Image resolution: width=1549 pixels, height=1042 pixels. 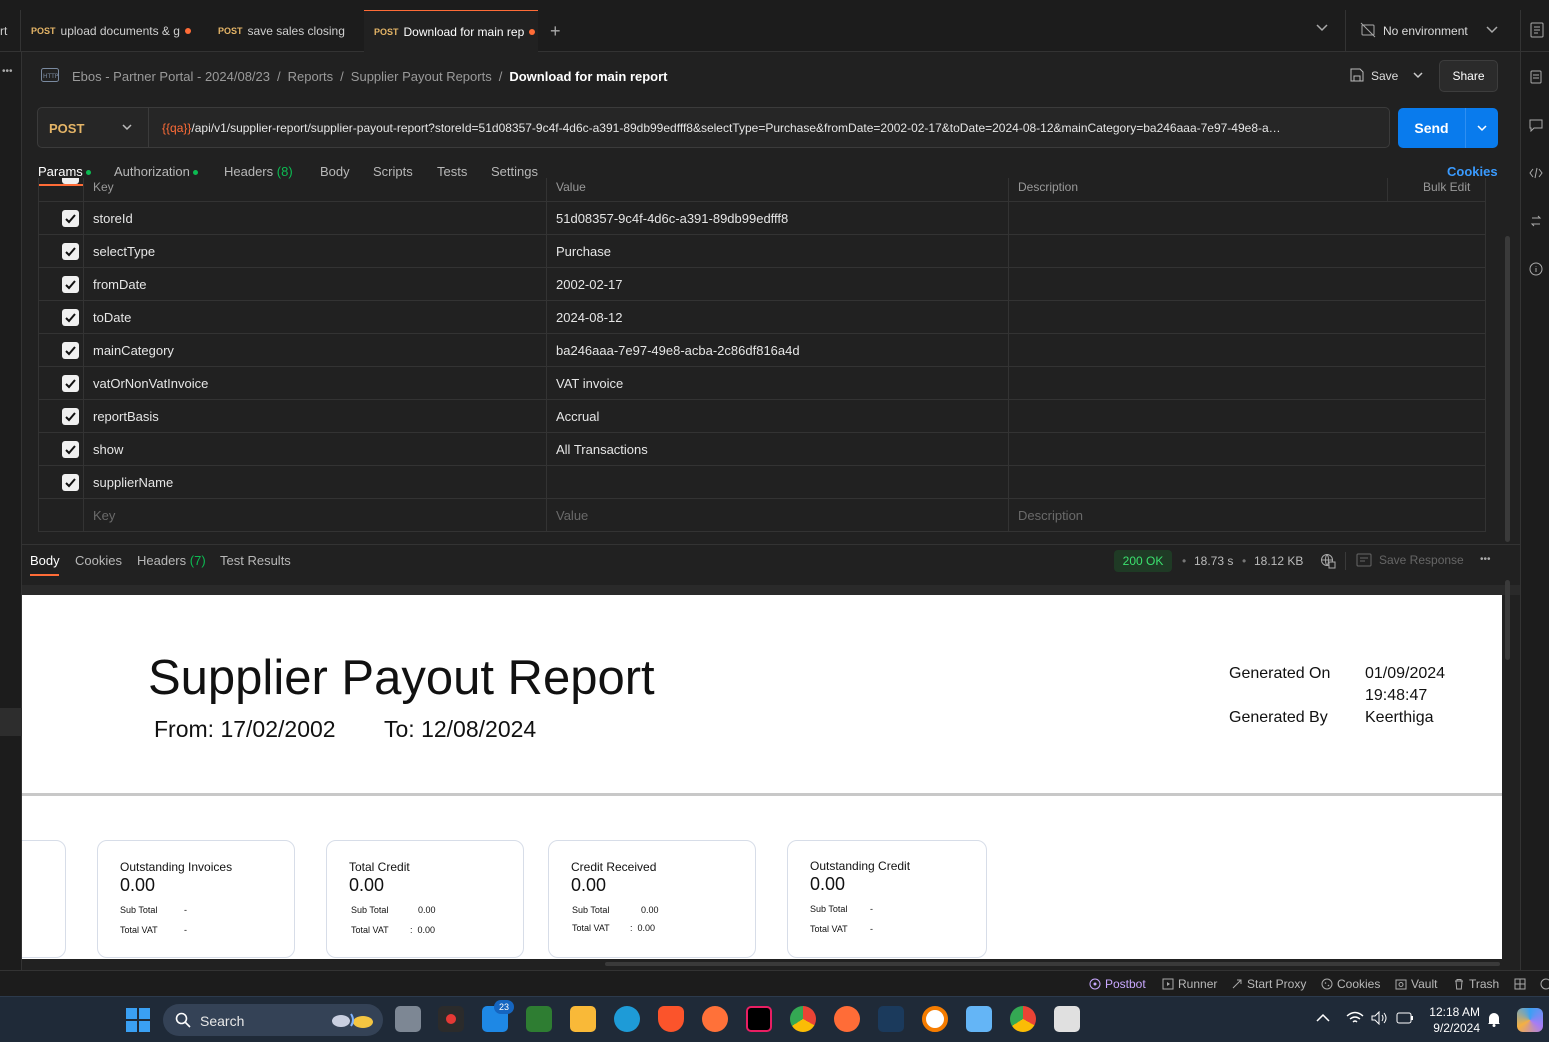 I want to click on response-tab-body: Body, so click(x=45, y=560).